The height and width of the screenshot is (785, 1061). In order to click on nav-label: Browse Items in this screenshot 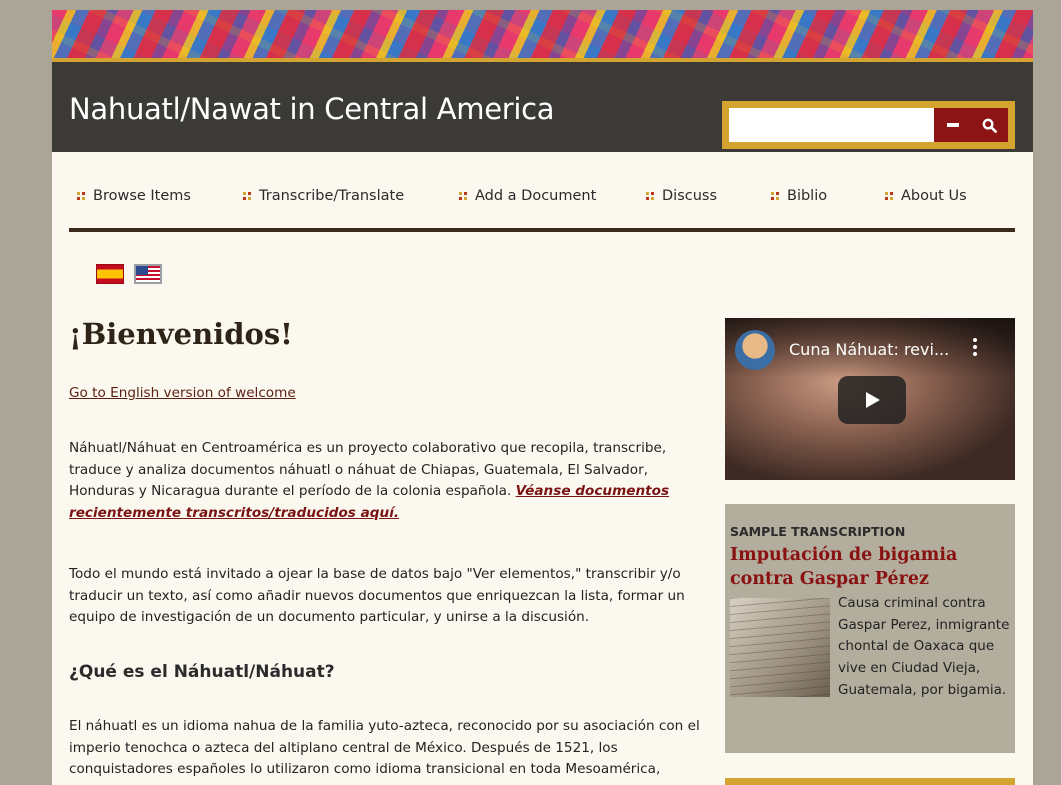, I will do `click(142, 196)`.